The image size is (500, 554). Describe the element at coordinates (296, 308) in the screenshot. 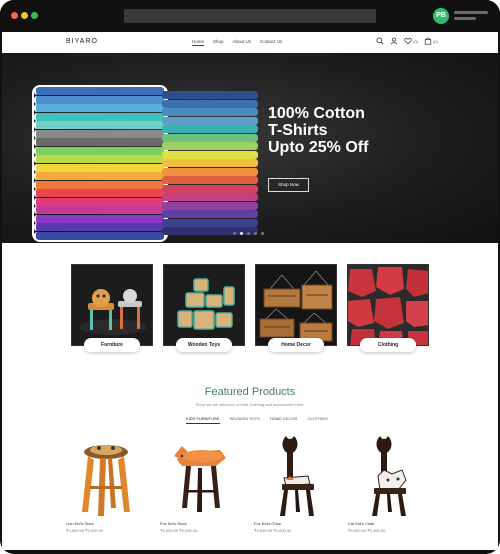

I see `category-card-home-decor: Home Decor` at that location.